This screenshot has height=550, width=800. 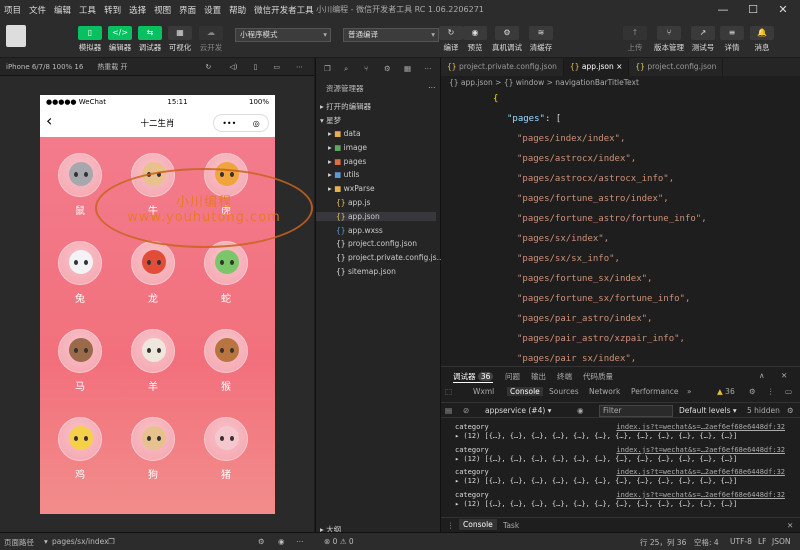 What do you see at coordinates (346, 69) in the screenshot?
I see `search-icon: ⌕` at bounding box center [346, 69].